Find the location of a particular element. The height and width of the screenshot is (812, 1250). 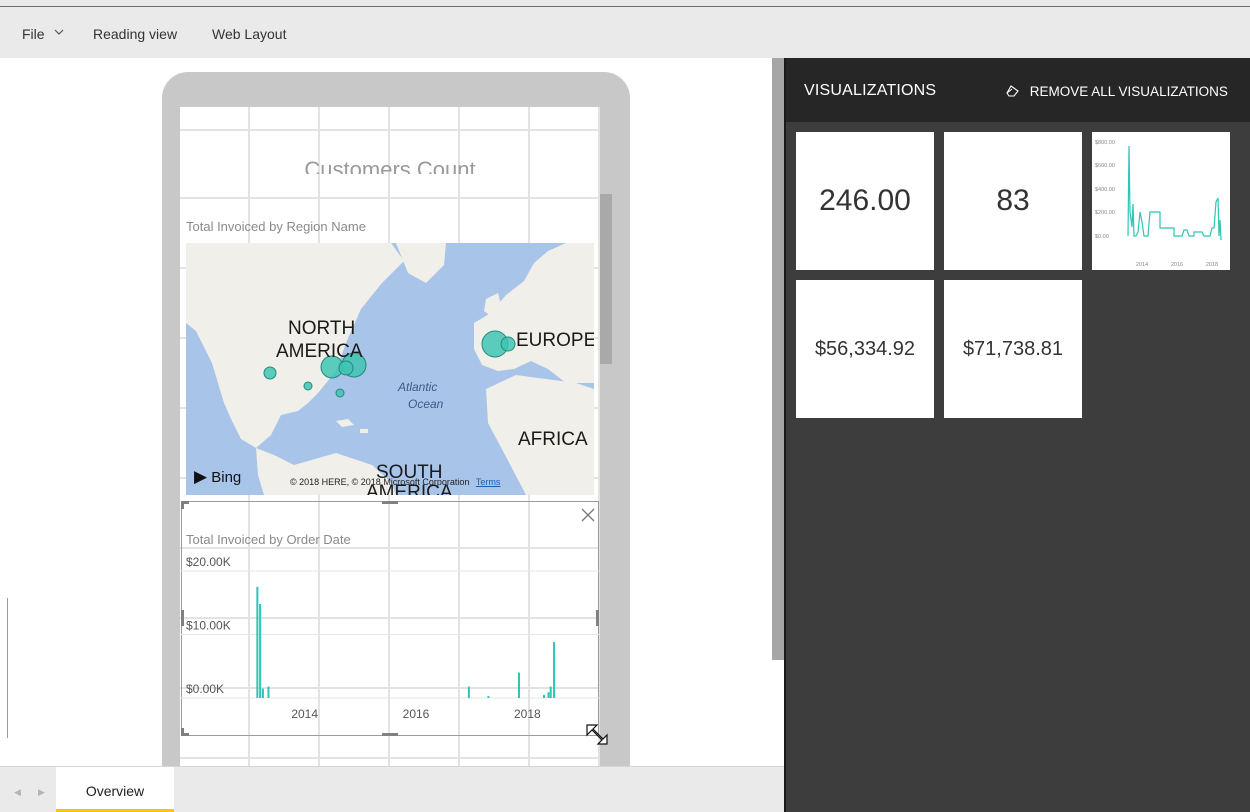

map-label-north-america: NORTH is located at coordinates (322, 328).